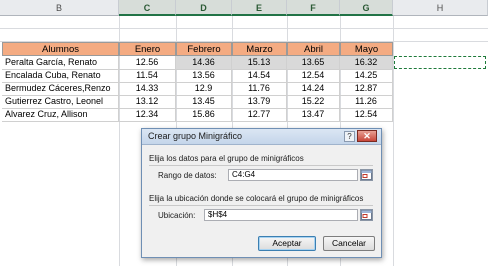 This screenshot has height=266, width=488. I want to click on student-name-cell: Bermudez Cáceres,Renzo, so click(60, 89).